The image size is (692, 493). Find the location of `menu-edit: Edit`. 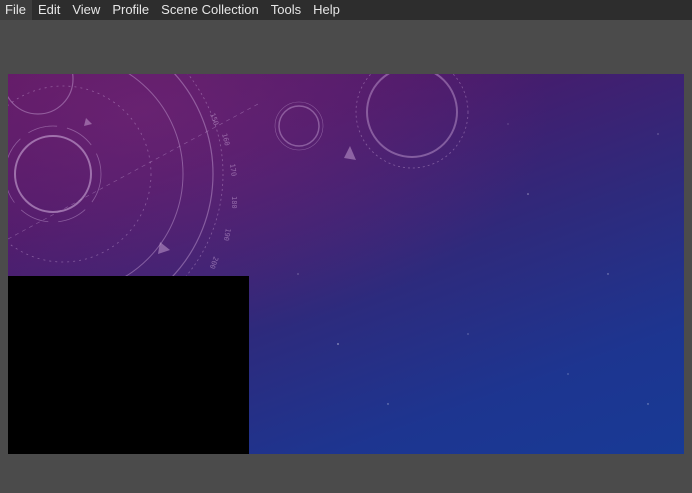

menu-edit: Edit is located at coordinates (49, 10).